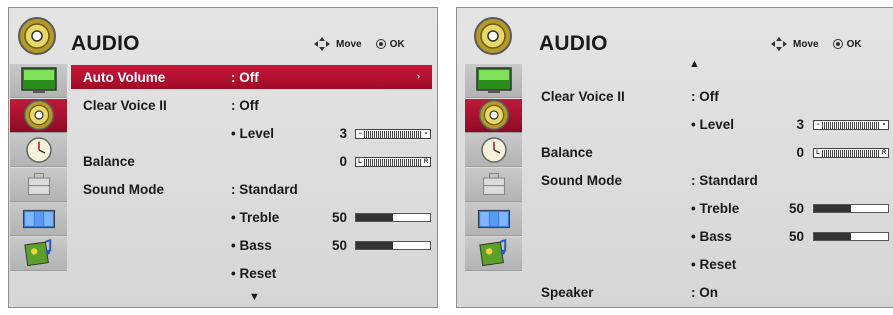 The image size is (893, 315). I want to click on menu-row-speaker: Speaker : On, so click(710, 292).